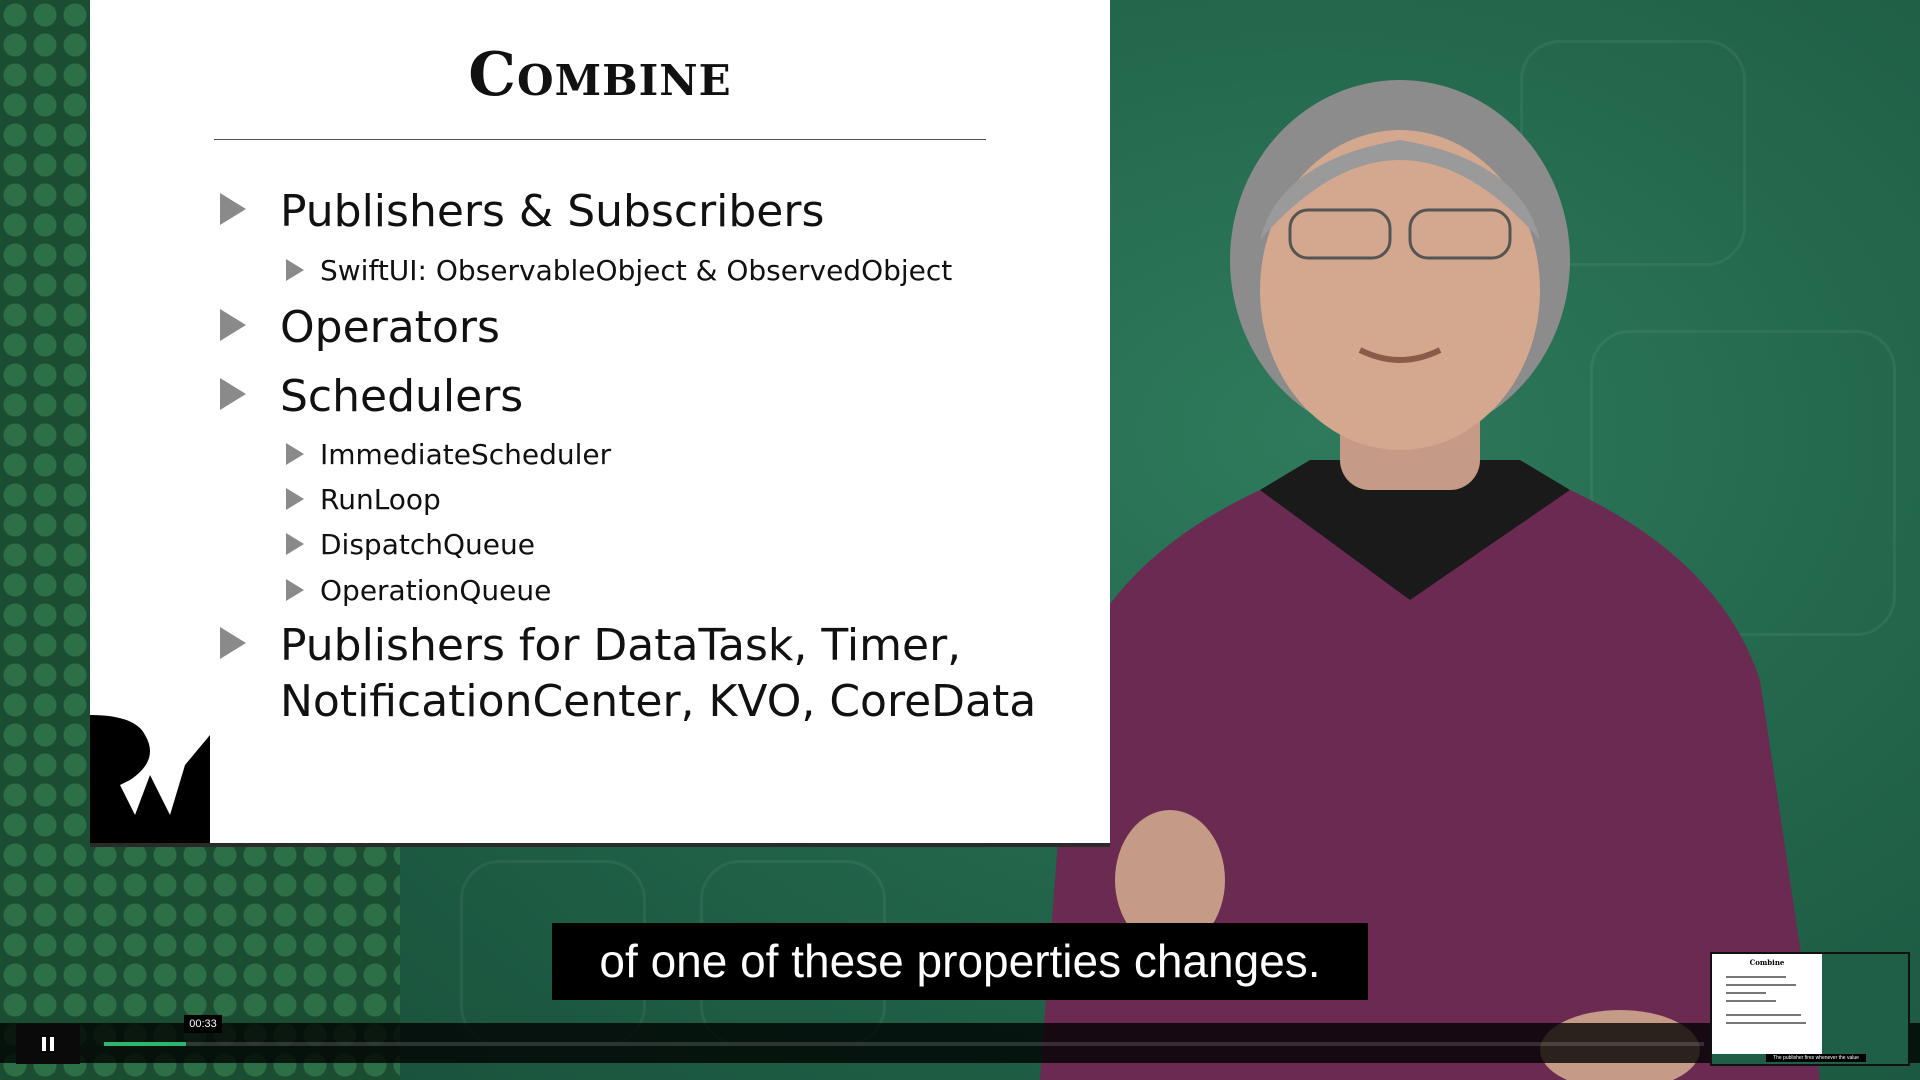 This screenshot has height=1080, width=1920. Describe the element at coordinates (360, 328) in the screenshot. I see `bullet-operators: Operators` at that location.